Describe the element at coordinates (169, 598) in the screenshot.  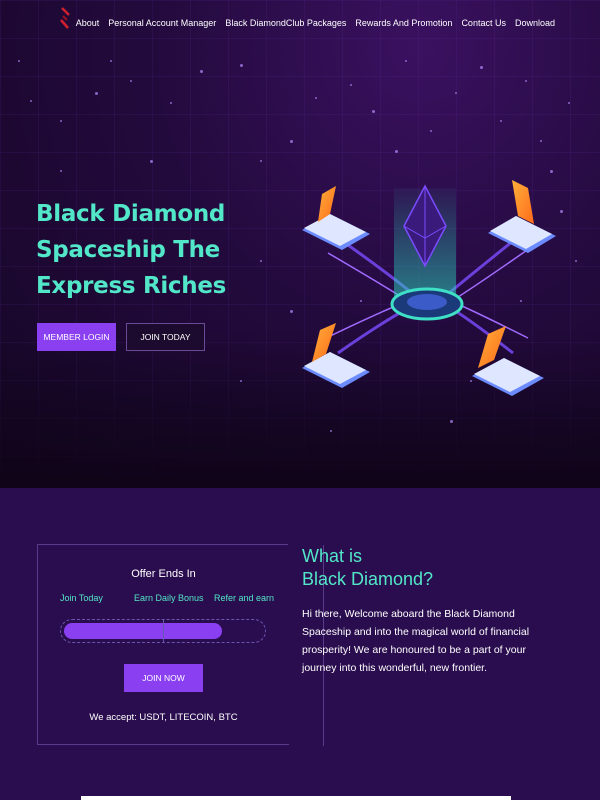
I see `step-earn-daily-bonus: Earn Daily Bonus` at that location.